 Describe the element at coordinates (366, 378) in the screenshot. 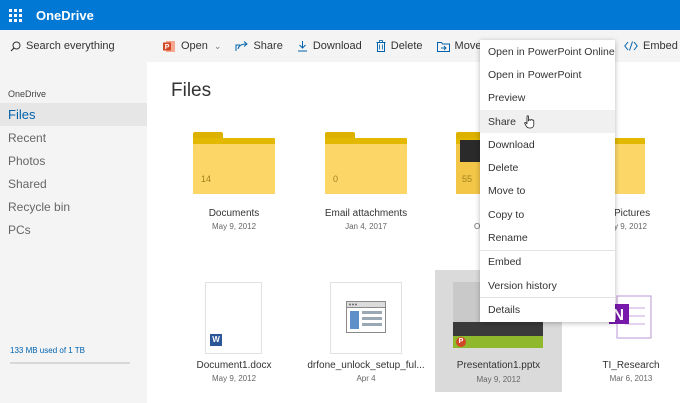

I see `file-date: Apr 4` at that location.